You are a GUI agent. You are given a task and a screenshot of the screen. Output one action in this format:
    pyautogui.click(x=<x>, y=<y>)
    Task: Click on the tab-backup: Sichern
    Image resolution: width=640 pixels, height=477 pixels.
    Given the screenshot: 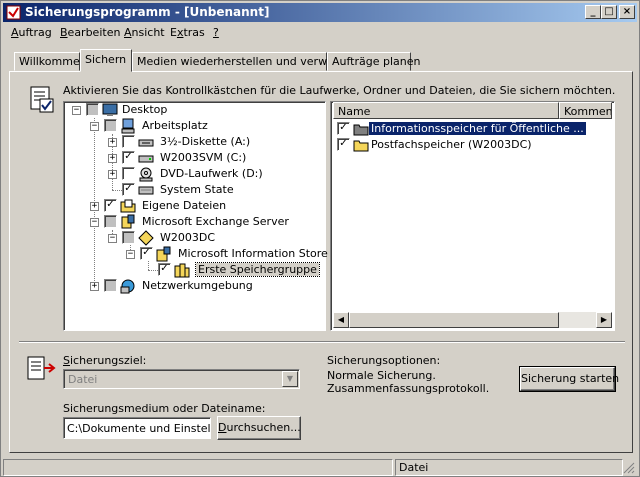 What is the action you would take?
    pyautogui.click(x=106, y=60)
    